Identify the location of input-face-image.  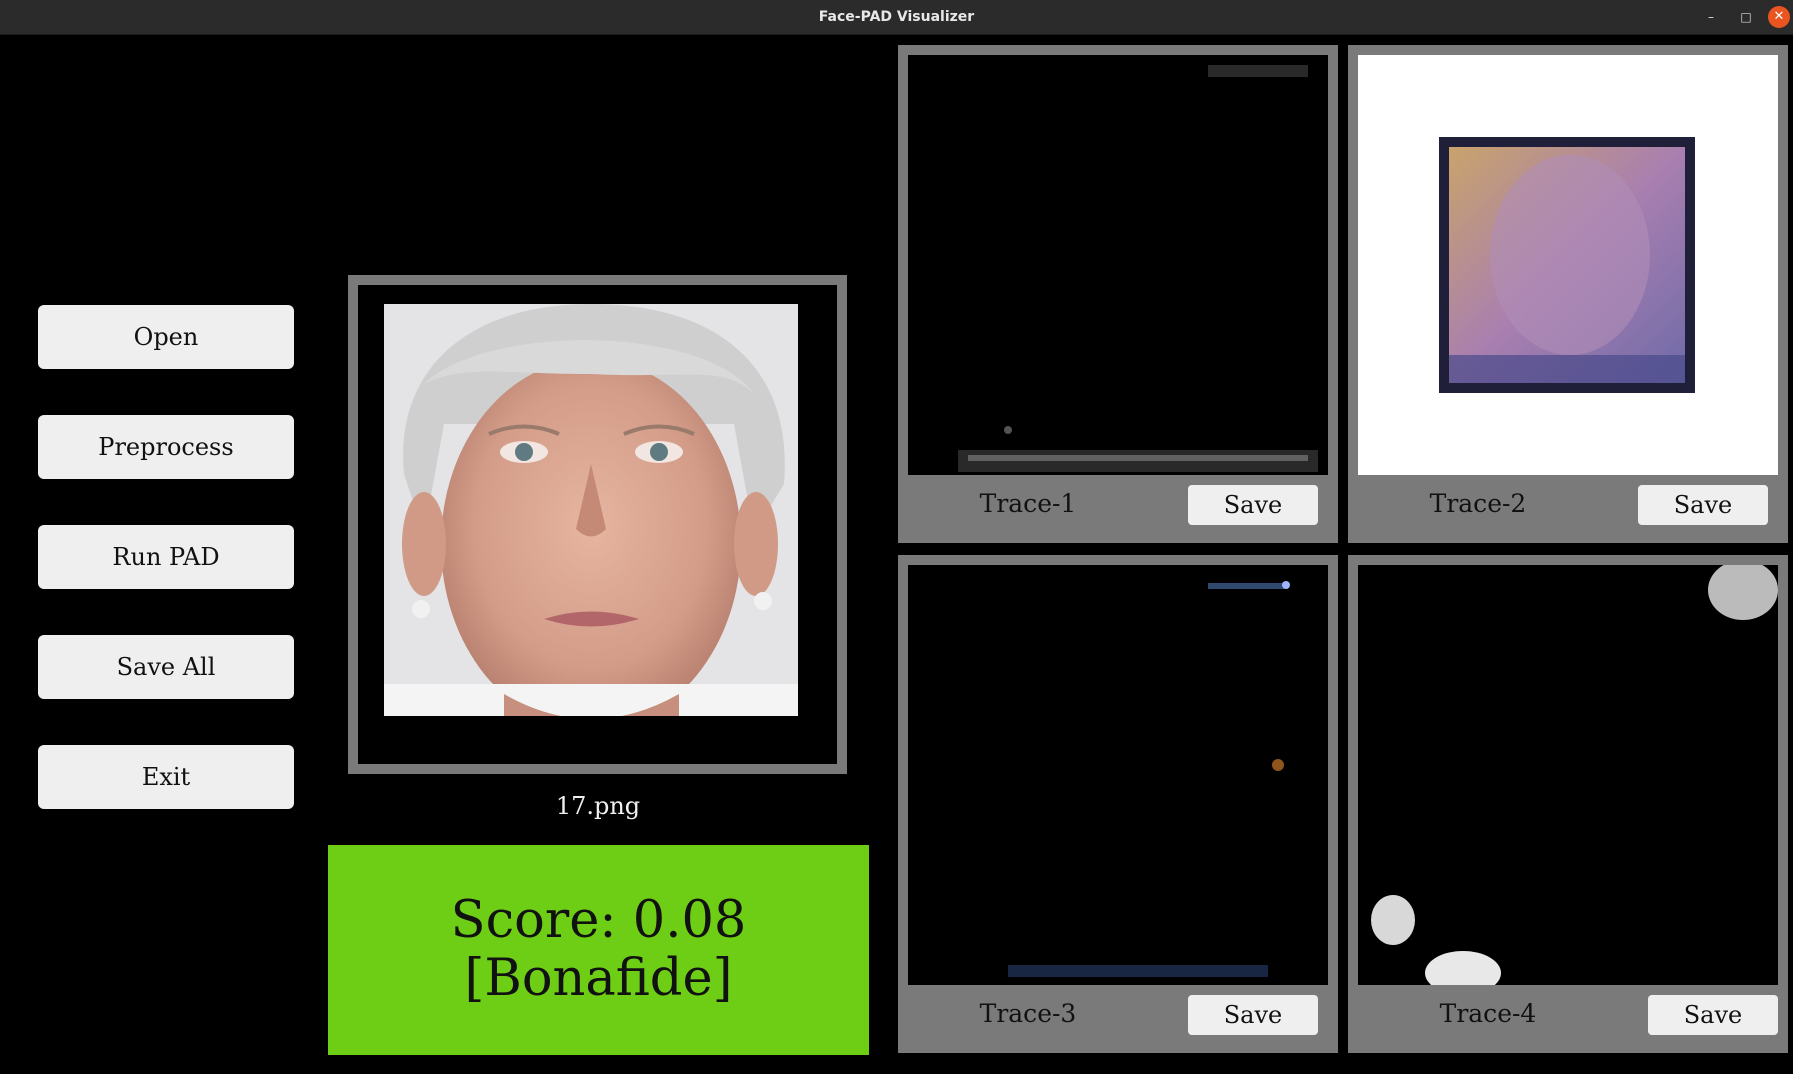
(591, 510).